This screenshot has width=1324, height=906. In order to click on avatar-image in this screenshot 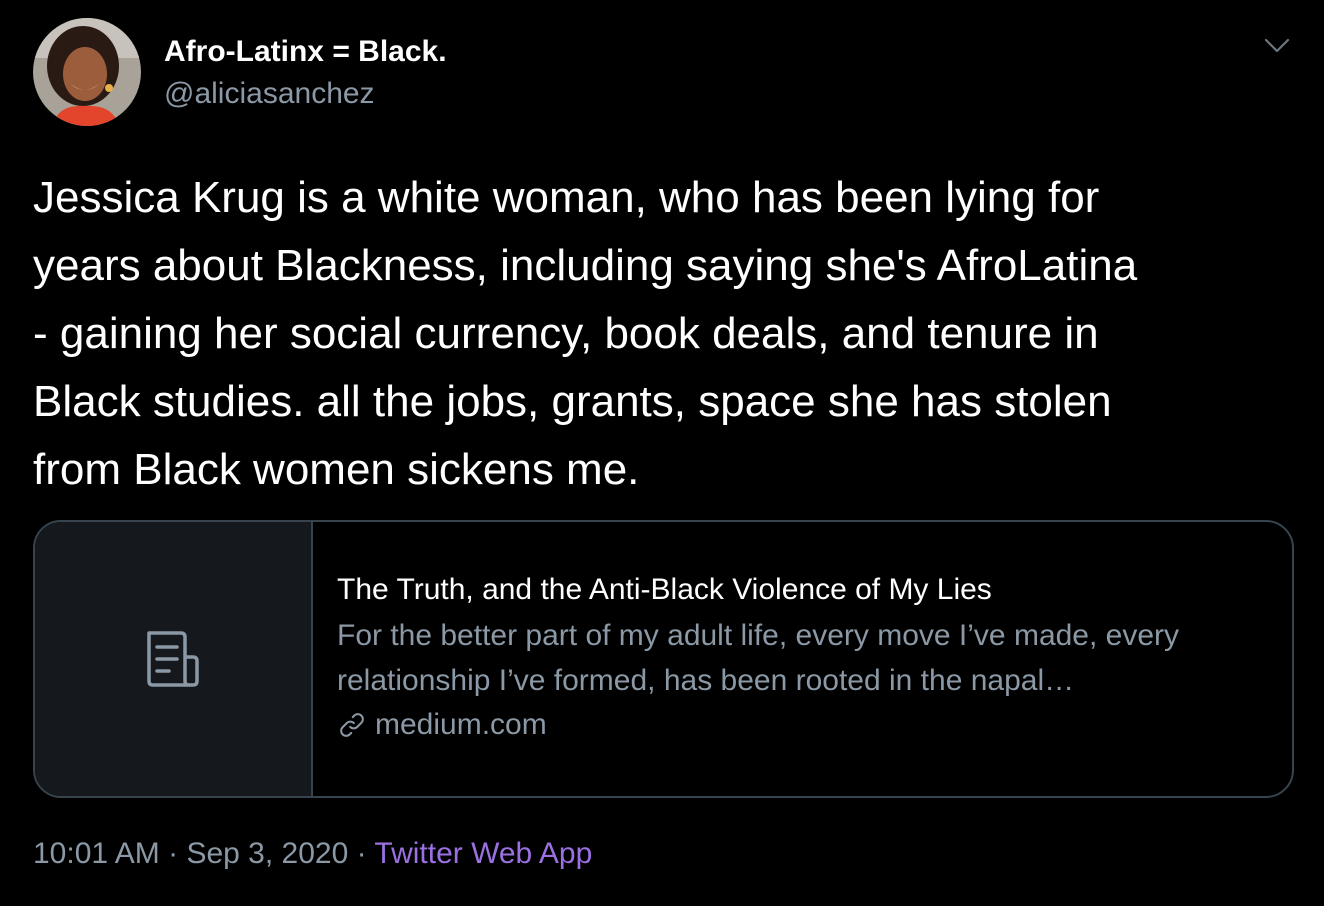, I will do `click(87, 72)`.